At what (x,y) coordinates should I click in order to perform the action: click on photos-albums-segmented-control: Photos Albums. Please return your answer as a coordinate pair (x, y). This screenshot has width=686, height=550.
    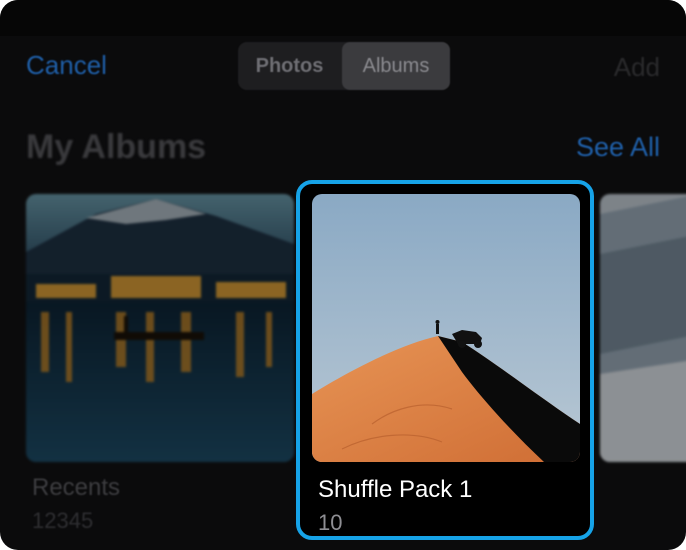
    Looking at the image, I should click on (344, 66).